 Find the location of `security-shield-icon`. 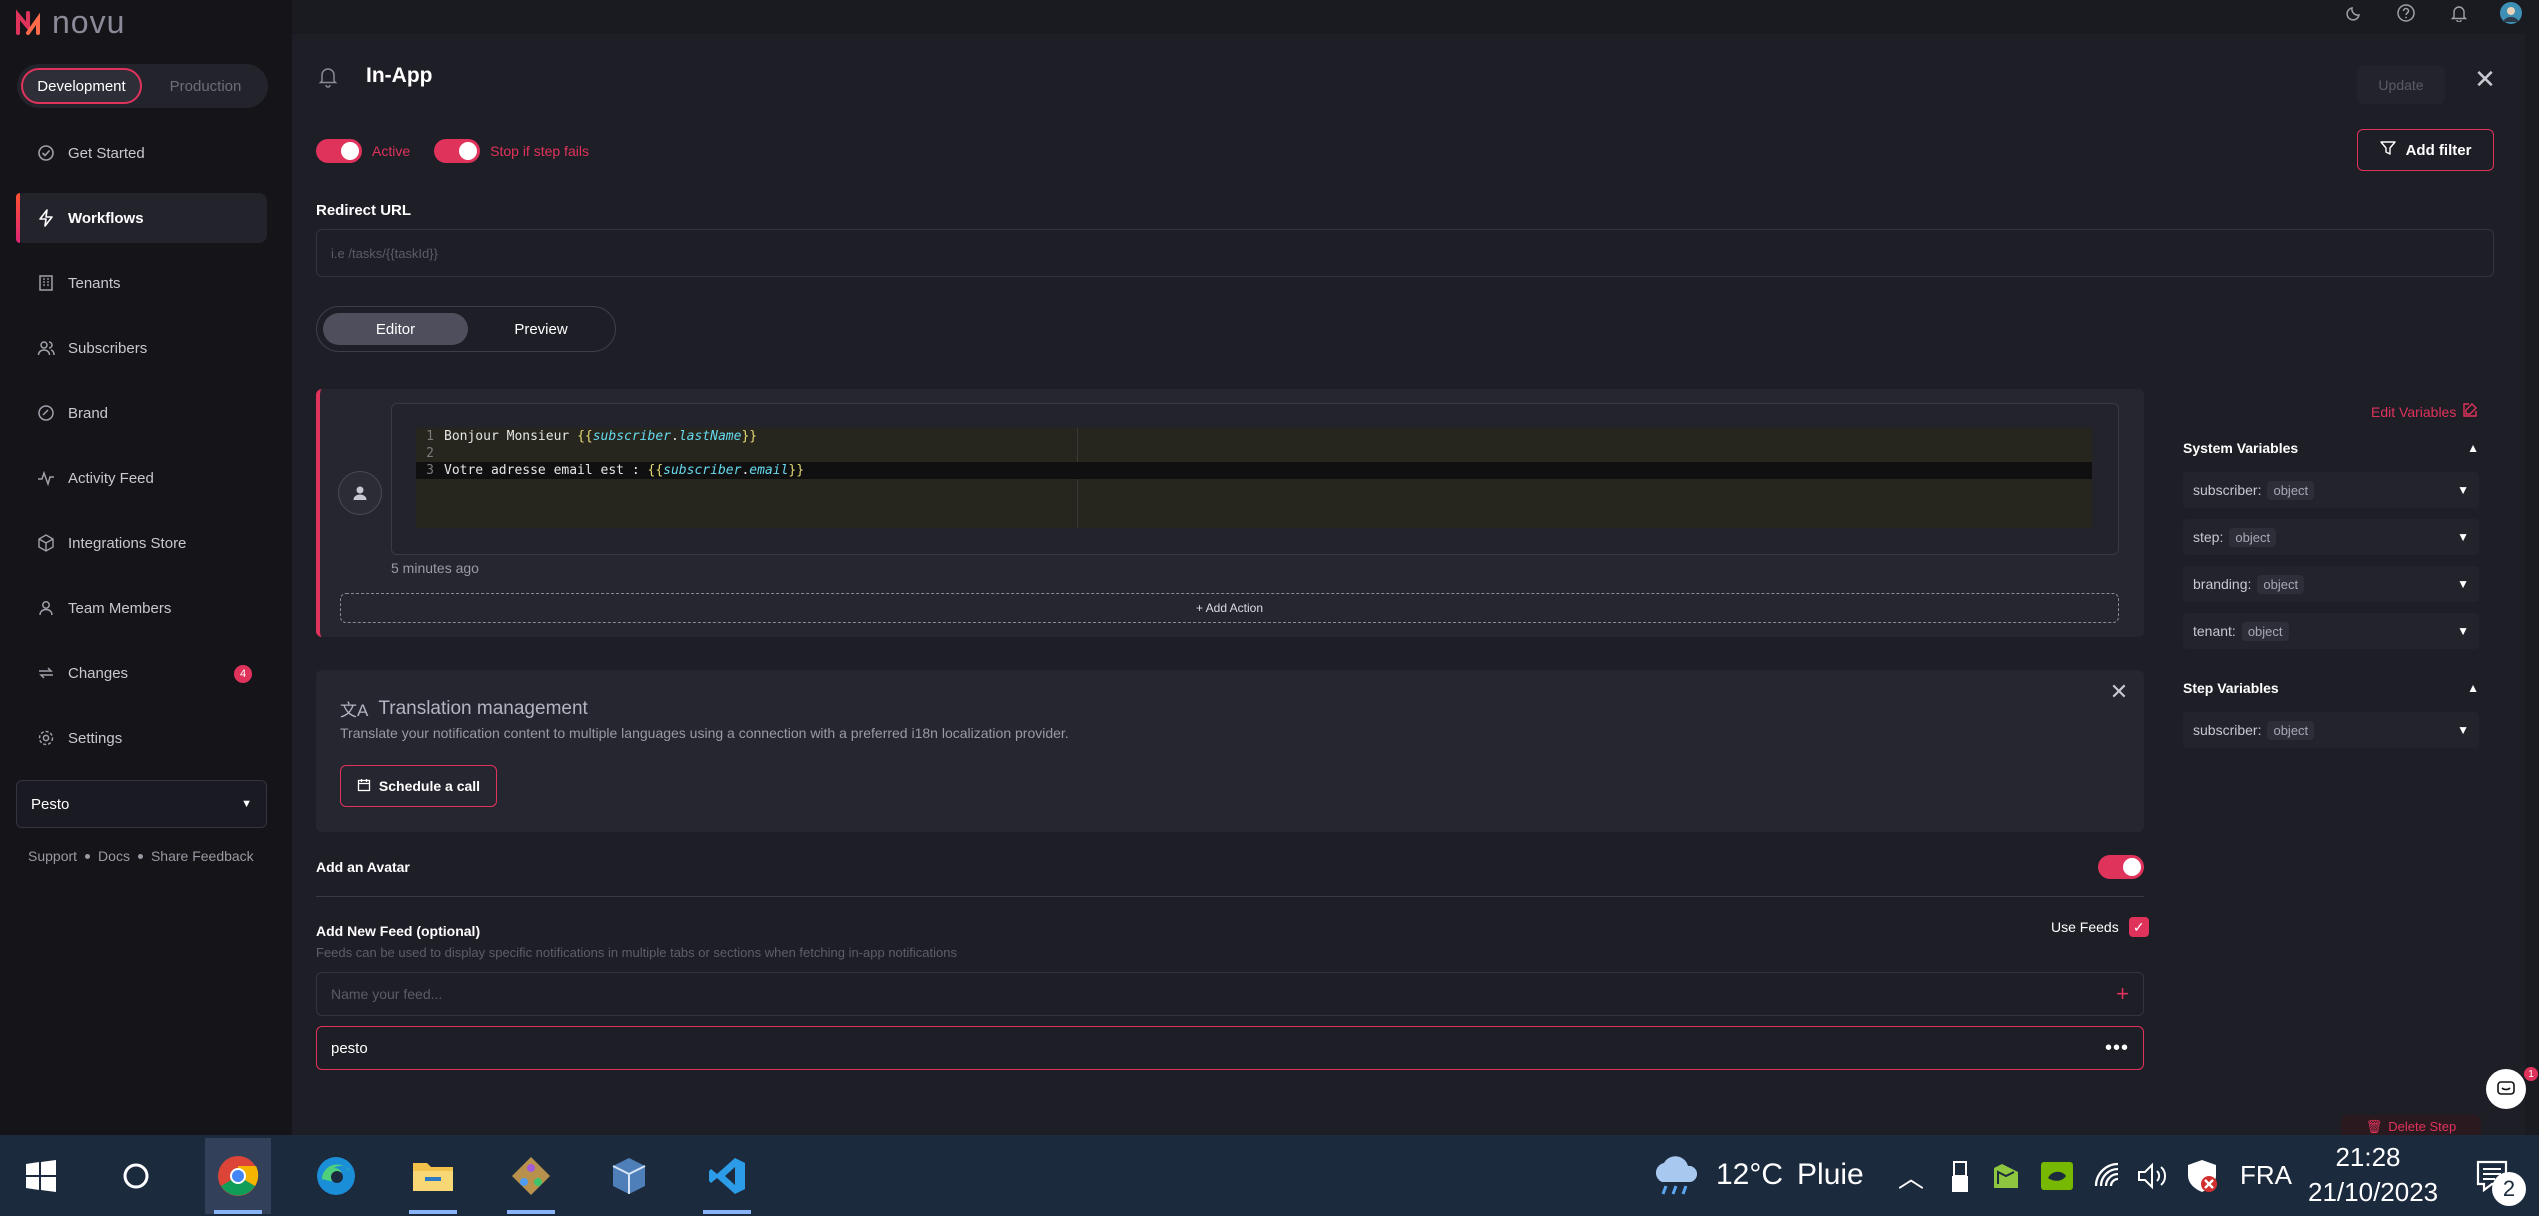

security-shield-icon is located at coordinates (2202, 1178).